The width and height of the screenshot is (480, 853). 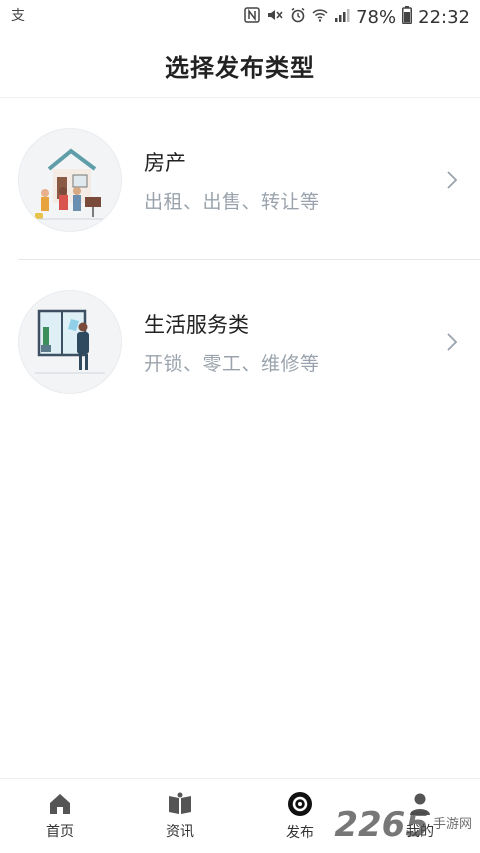 What do you see at coordinates (420, 804) in the screenshot?
I see `profile-icon` at bounding box center [420, 804].